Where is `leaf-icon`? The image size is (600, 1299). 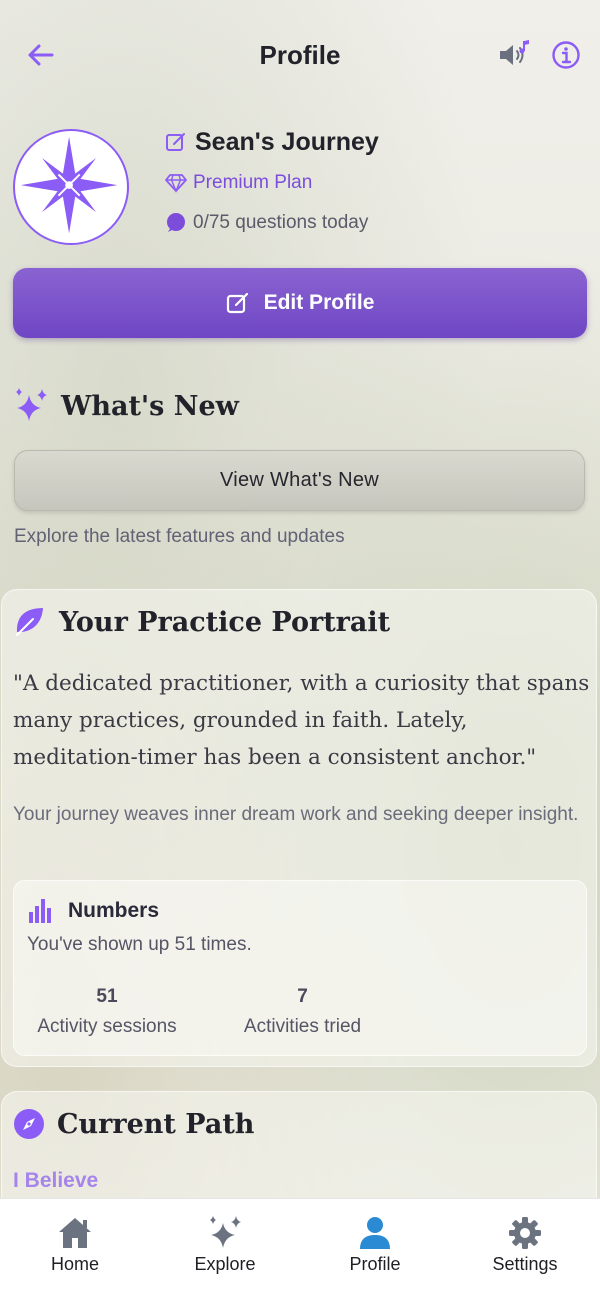
leaf-icon is located at coordinates (29, 622).